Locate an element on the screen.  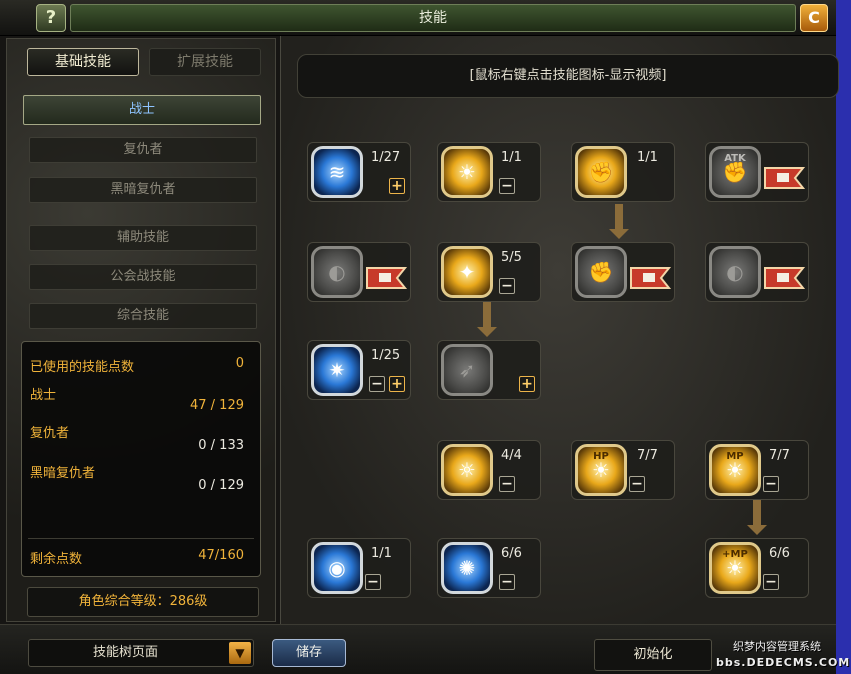
strength-skill-icon: ✊ is located at coordinates (601, 172).